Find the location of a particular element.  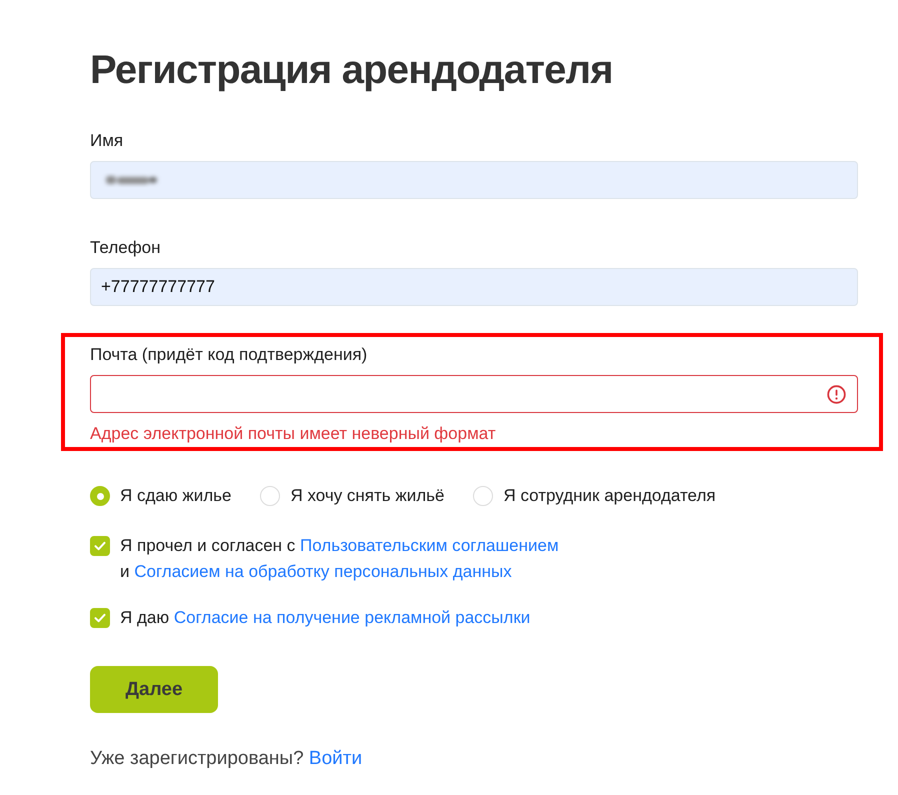

login-prompt: Уже зарегистрированы? Войти is located at coordinates (226, 759).